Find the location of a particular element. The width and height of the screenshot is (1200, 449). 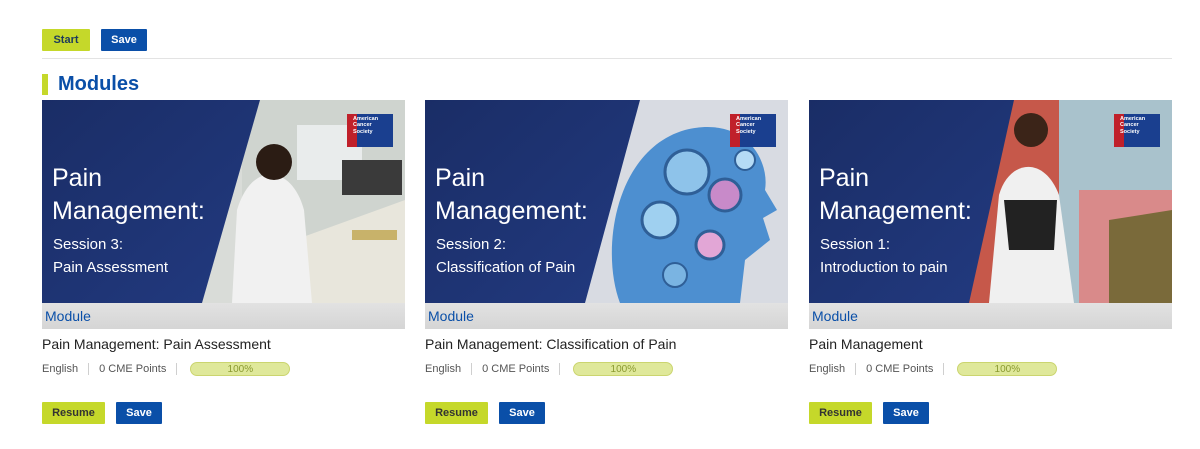

section-header: Modules is located at coordinates (90, 84).